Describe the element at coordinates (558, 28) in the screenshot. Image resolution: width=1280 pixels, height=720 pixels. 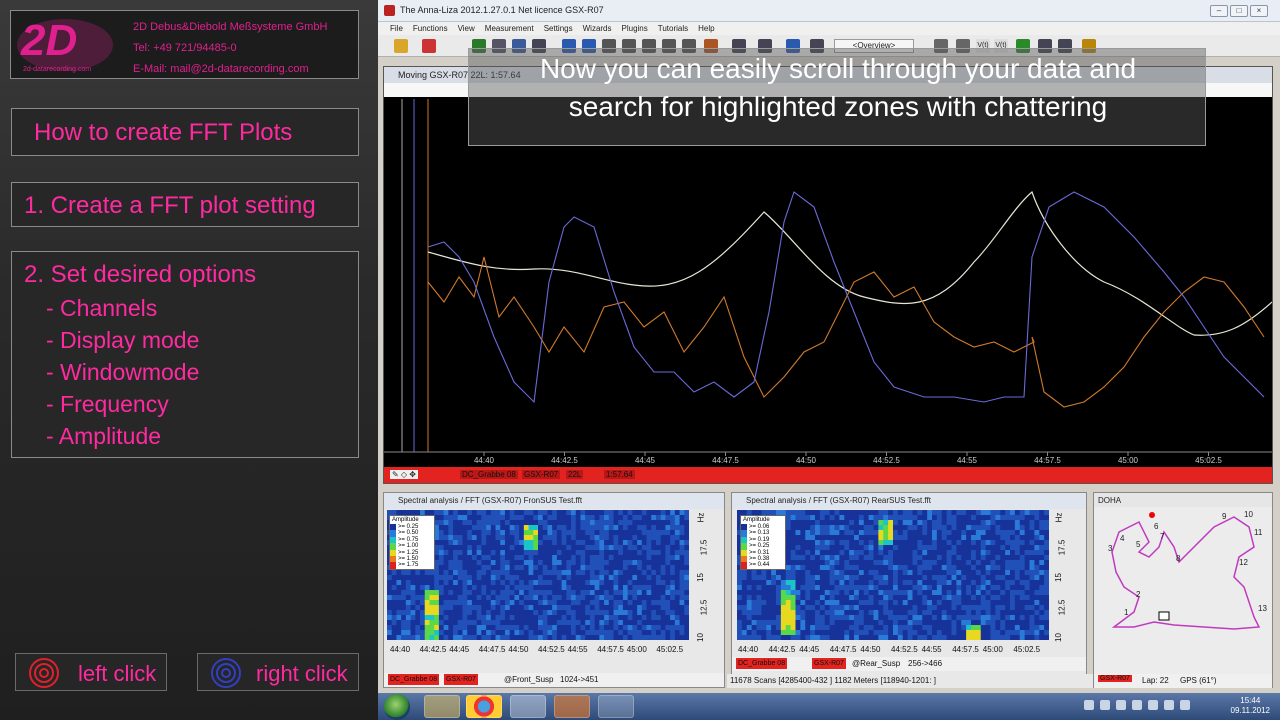
I see `menu-settings: Settings` at that location.